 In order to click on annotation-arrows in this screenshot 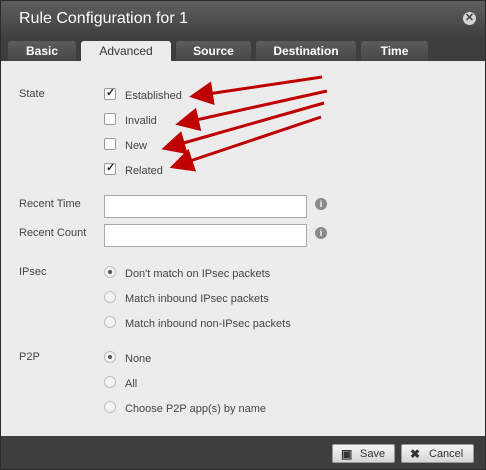, I will do `click(244, 123)`.